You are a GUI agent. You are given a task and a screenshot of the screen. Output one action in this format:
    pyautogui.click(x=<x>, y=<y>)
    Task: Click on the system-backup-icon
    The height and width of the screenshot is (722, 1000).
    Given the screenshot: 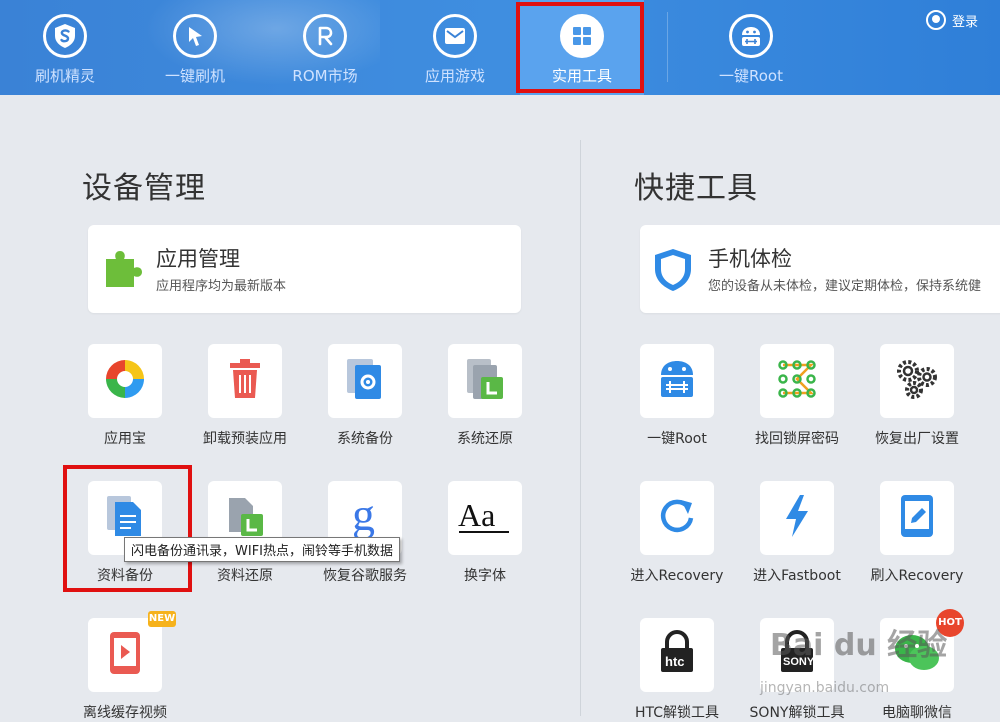 What is the action you would take?
    pyautogui.click(x=365, y=381)
    